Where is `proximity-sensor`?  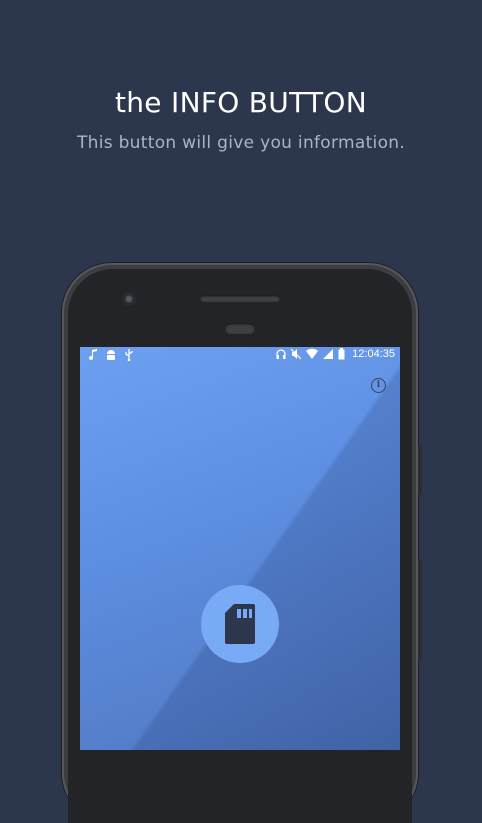 proximity-sensor is located at coordinates (240, 328).